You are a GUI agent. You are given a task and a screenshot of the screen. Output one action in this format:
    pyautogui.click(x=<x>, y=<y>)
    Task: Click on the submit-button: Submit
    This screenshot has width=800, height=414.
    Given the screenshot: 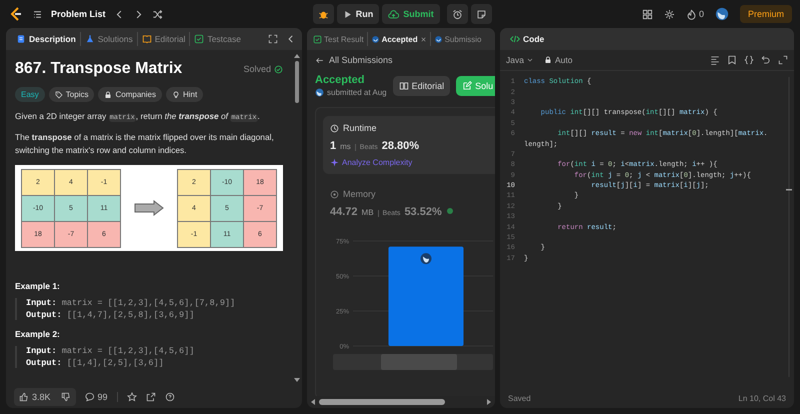 What is the action you would take?
    pyautogui.click(x=411, y=14)
    